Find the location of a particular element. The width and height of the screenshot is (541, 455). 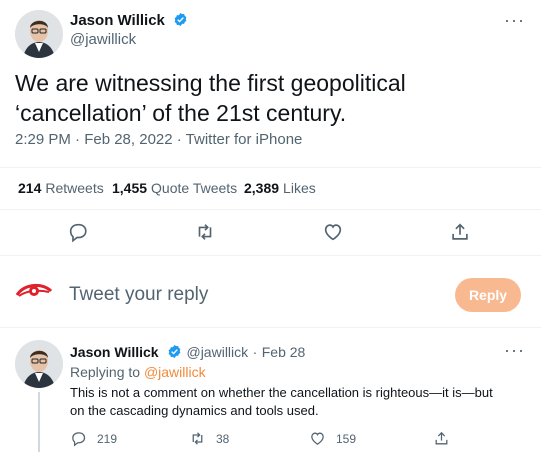

reply-header: Jason Willick @jawillick · Feb 28 is located at coordinates (187, 353).